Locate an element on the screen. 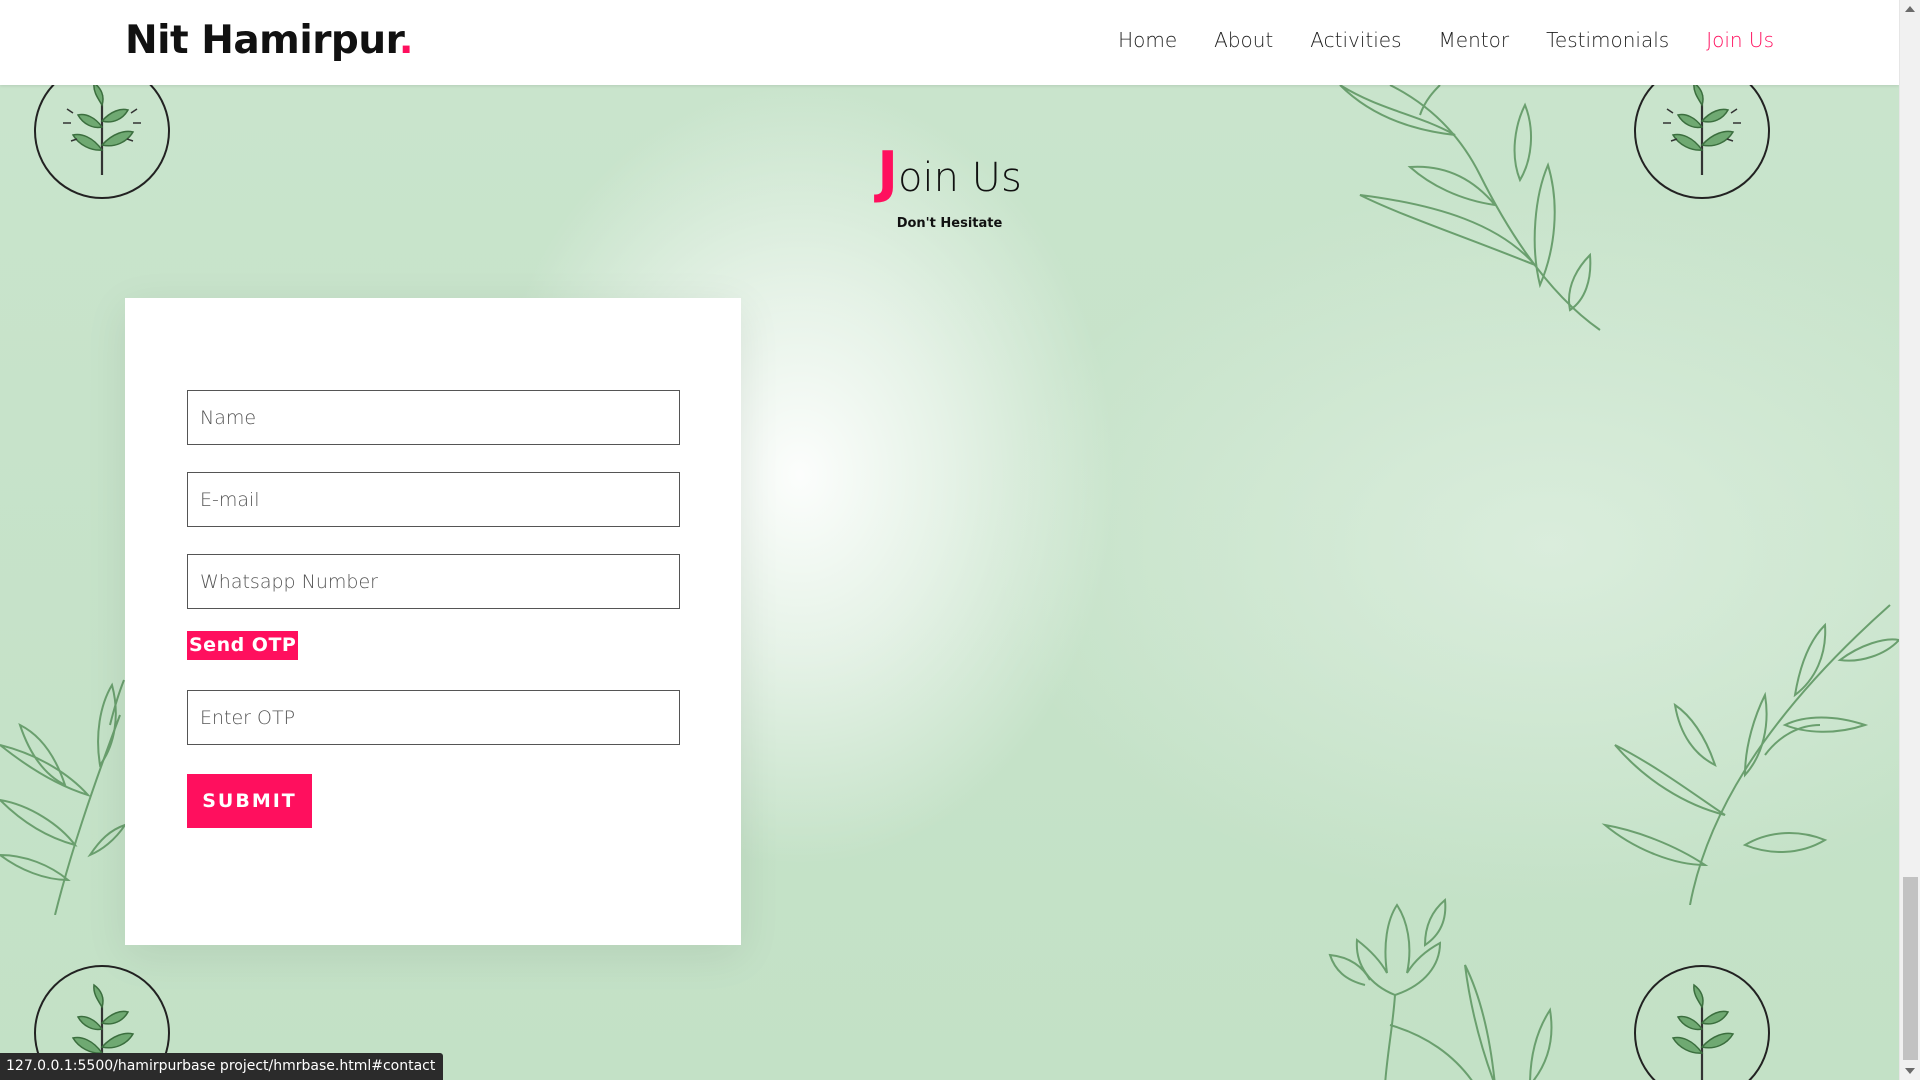  email-input is located at coordinates (433, 499).